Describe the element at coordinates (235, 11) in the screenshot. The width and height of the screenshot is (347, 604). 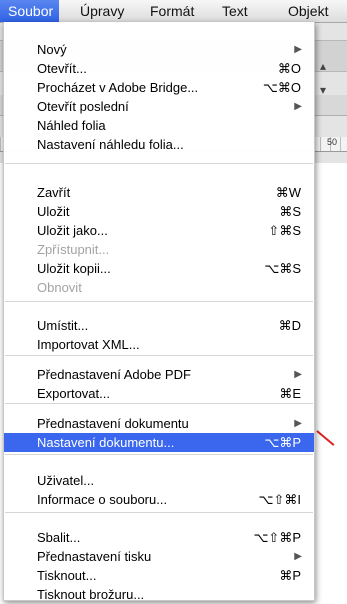
I see `menu-text: Text` at that location.